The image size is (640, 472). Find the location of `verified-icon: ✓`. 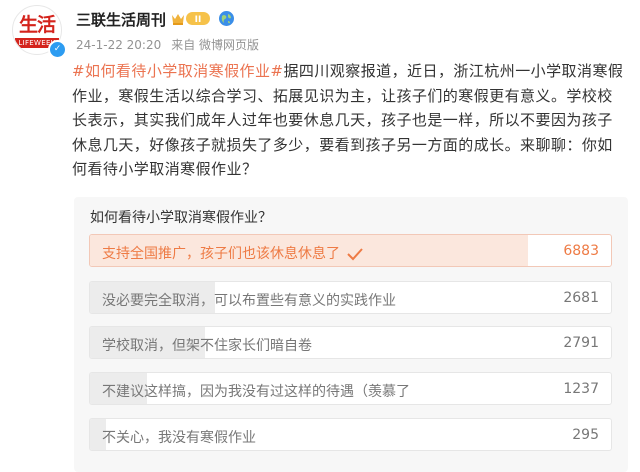

verified-icon: ✓ is located at coordinates (57, 49).